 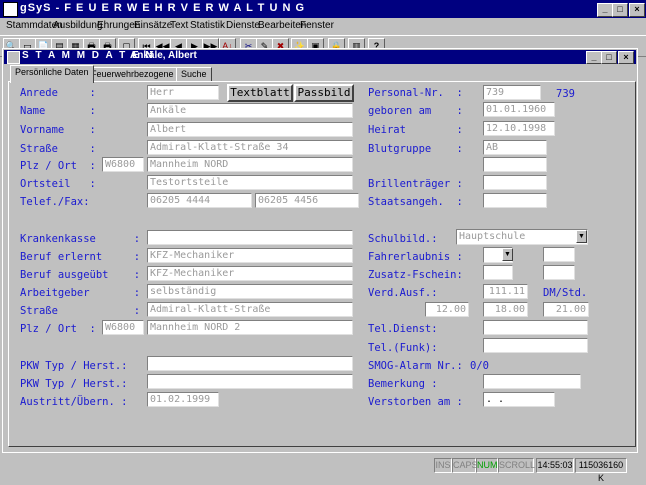 I want to click on menu-statistik: Statistik, so click(x=207, y=25).